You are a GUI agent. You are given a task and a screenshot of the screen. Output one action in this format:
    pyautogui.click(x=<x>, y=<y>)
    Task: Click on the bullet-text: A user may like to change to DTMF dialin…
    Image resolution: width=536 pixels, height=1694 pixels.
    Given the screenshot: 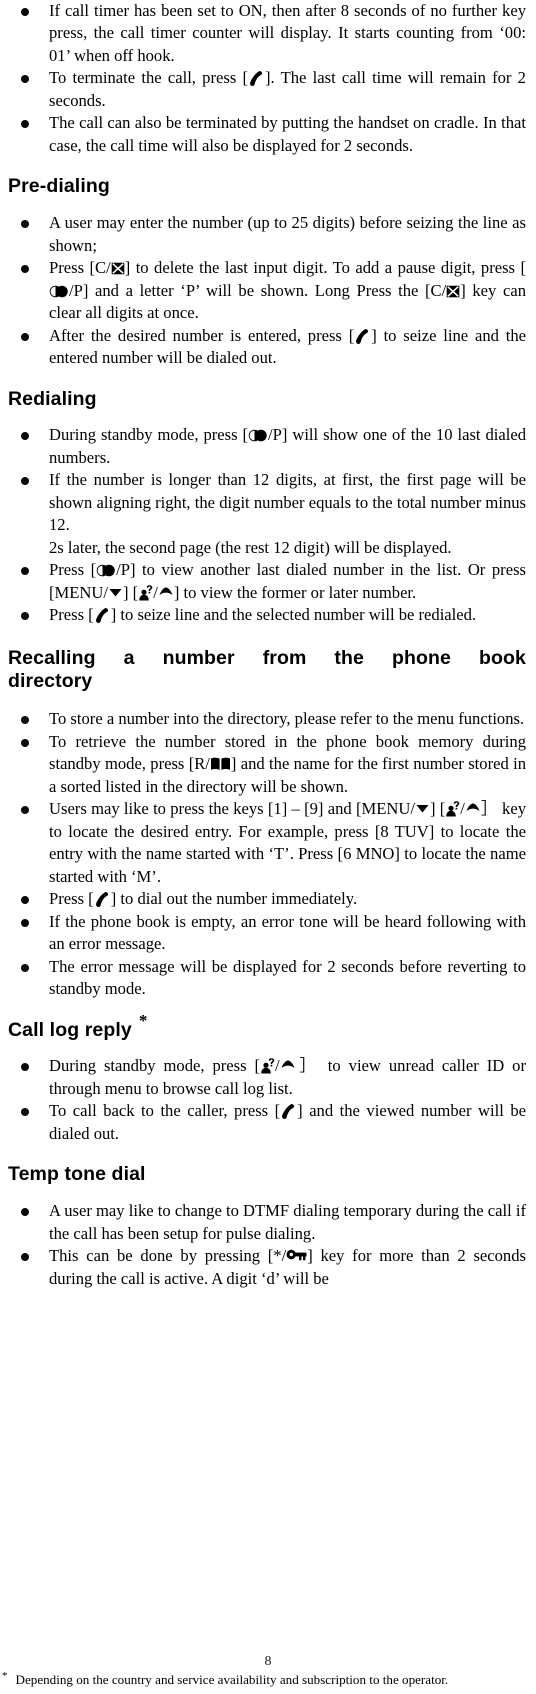 What is the action you would take?
    pyautogui.click(x=287, y=1222)
    